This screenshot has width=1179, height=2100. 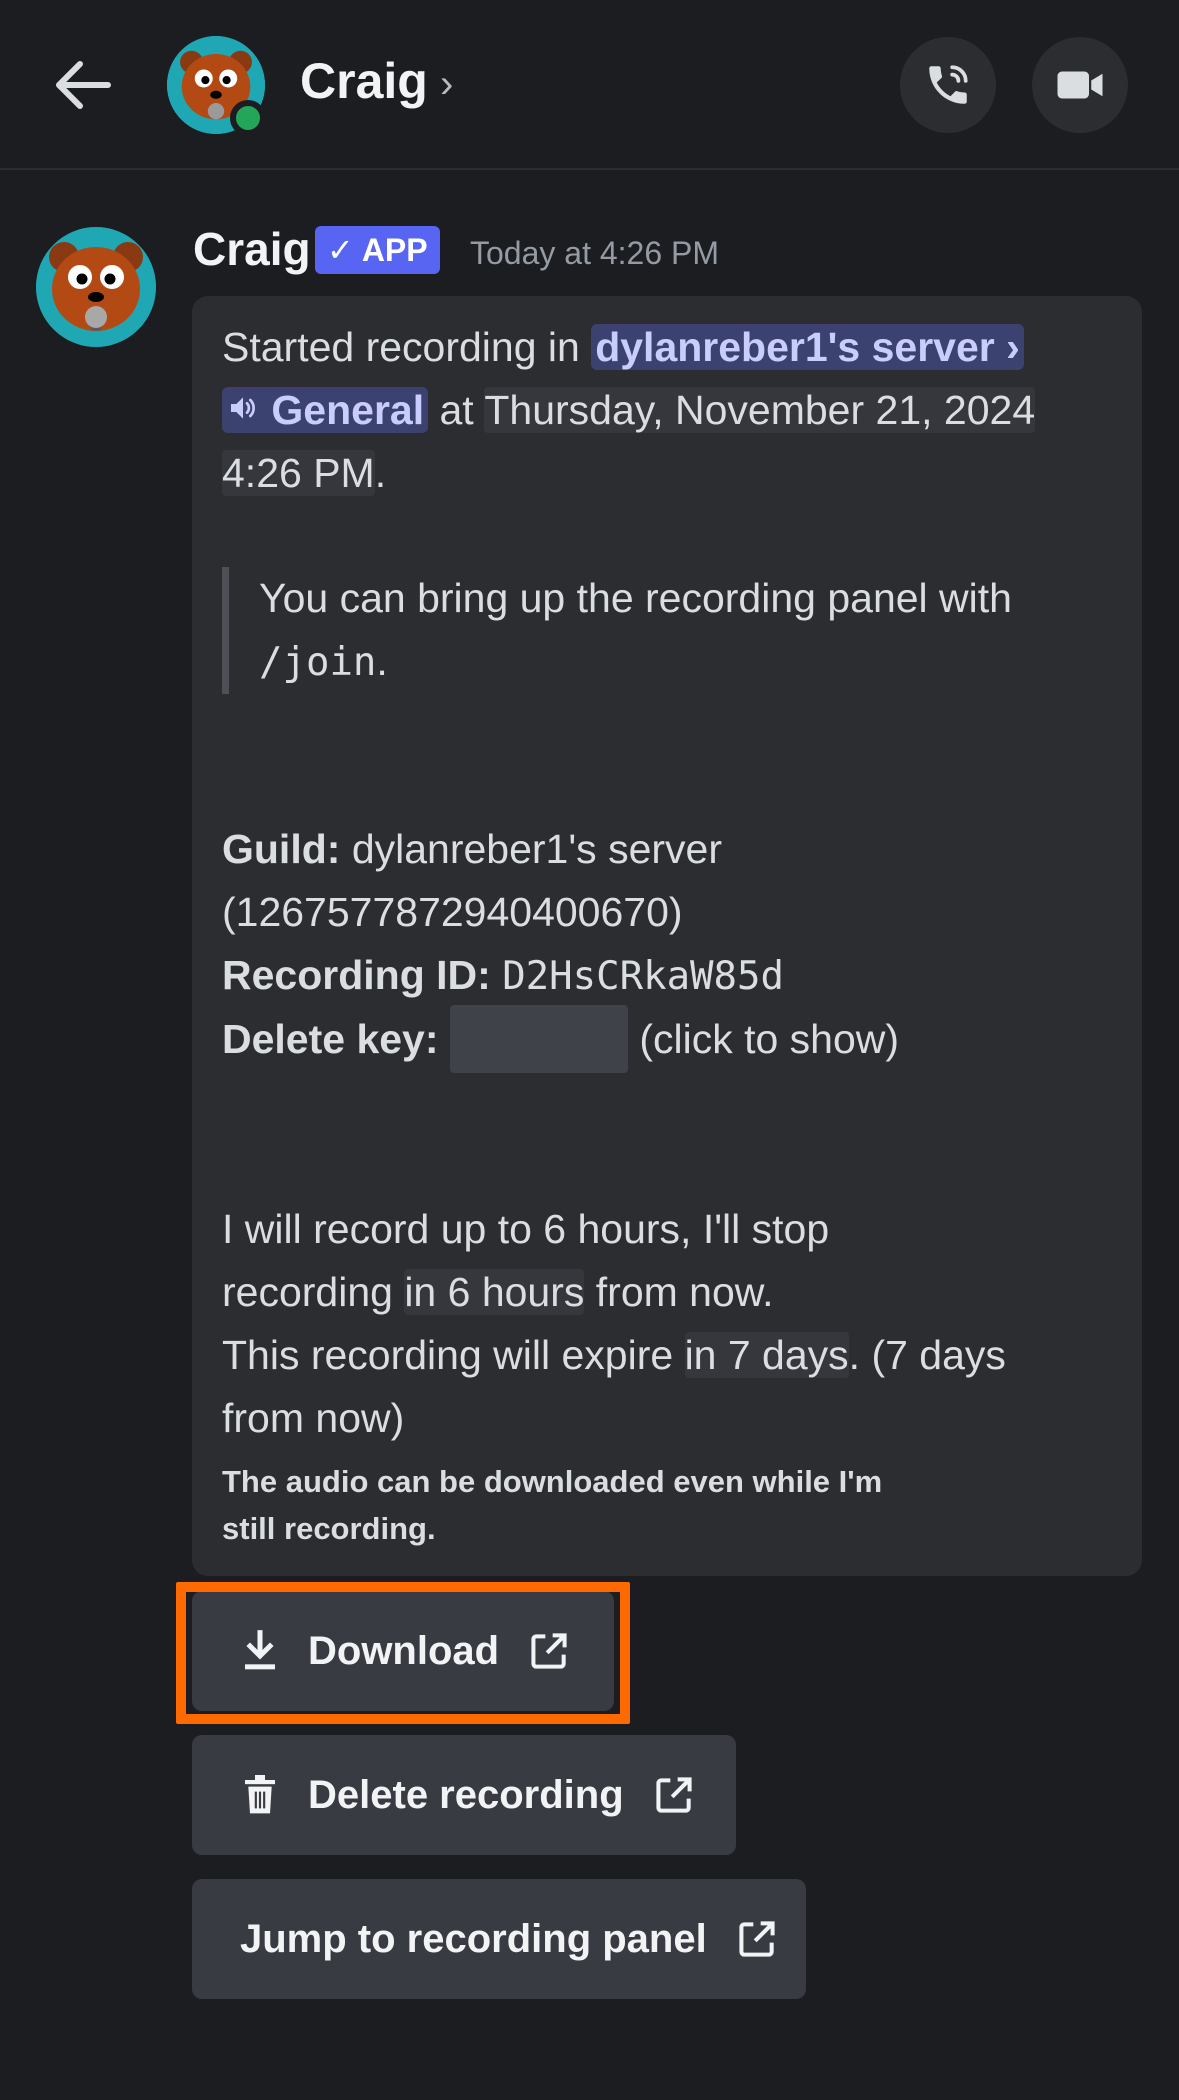 I want to click on guild-label: Guild:, so click(x=281, y=849).